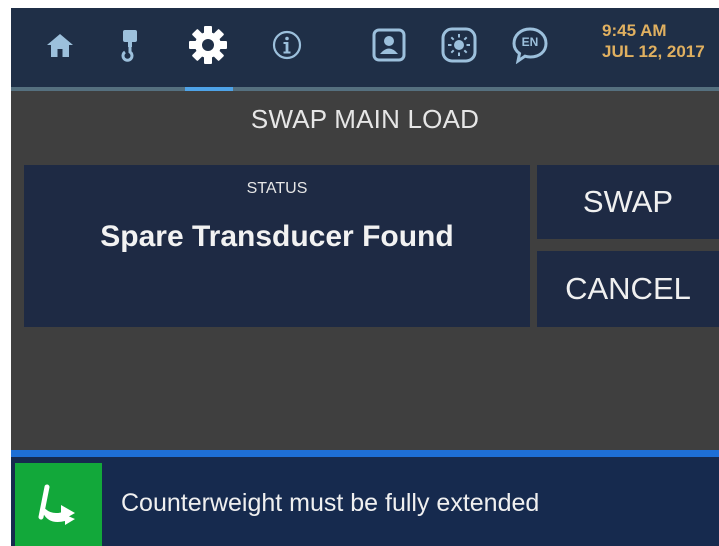 Image resolution: width=719 pixels, height=546 pixels. Describe the element at coordinates (653, 51) in the screenshot. I see `clock-date: JUL 12, 2017` at that location.